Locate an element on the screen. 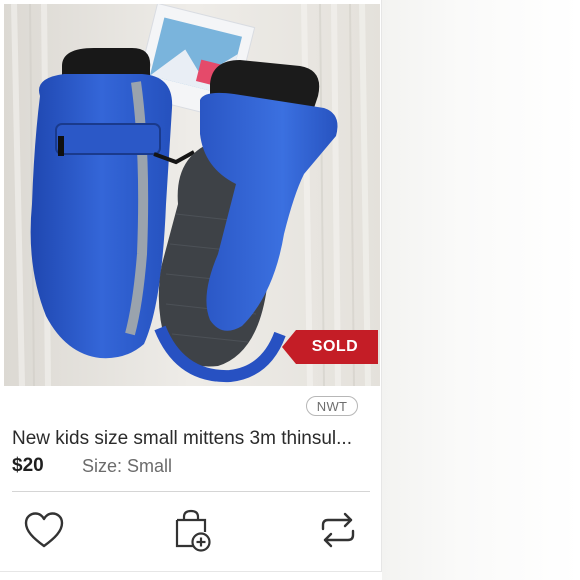  sold-tag: SOLD is located at coordinates (330, 347).